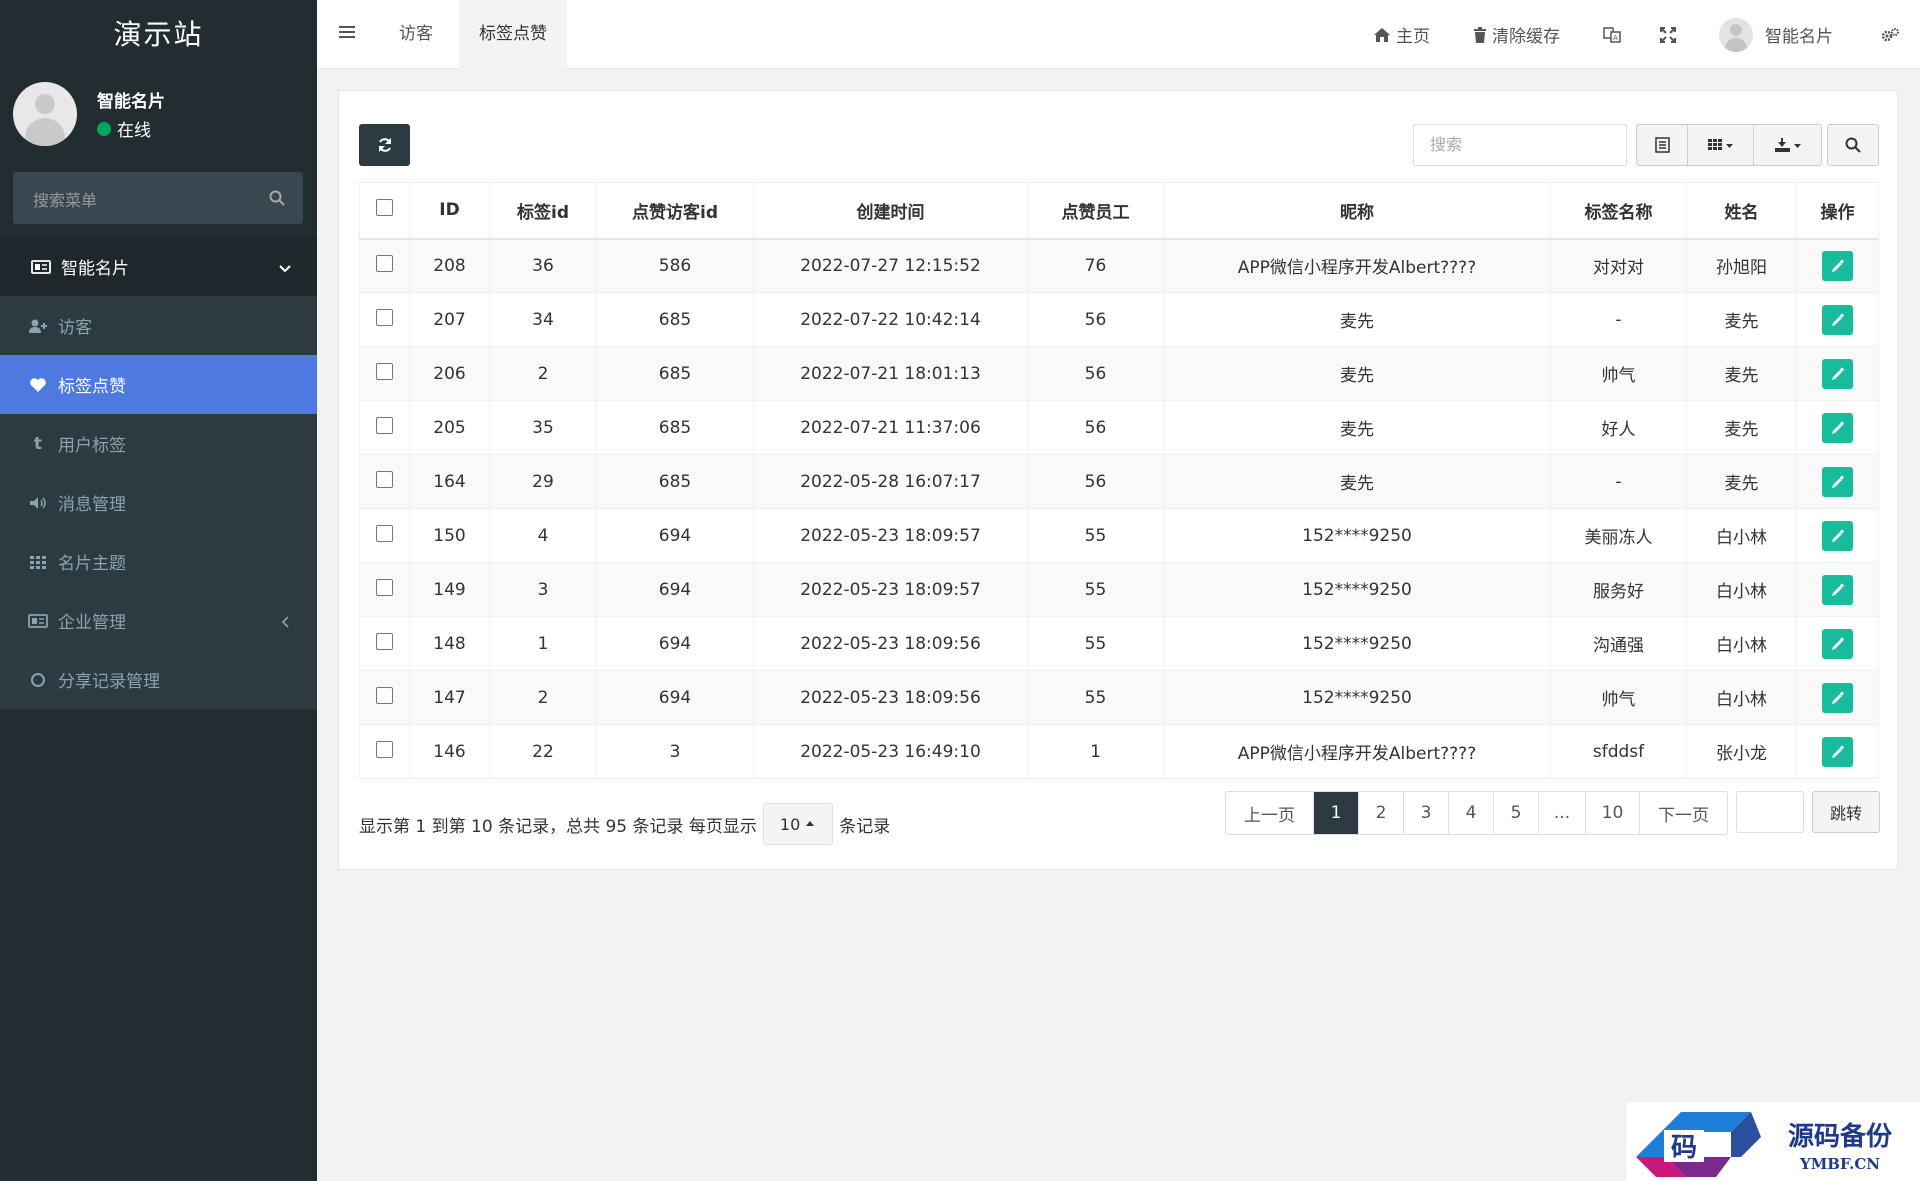  What do you see at coordinates (1892, 34) in the screenshot?
I see `settings-button` at bounding box center [1892, 34].